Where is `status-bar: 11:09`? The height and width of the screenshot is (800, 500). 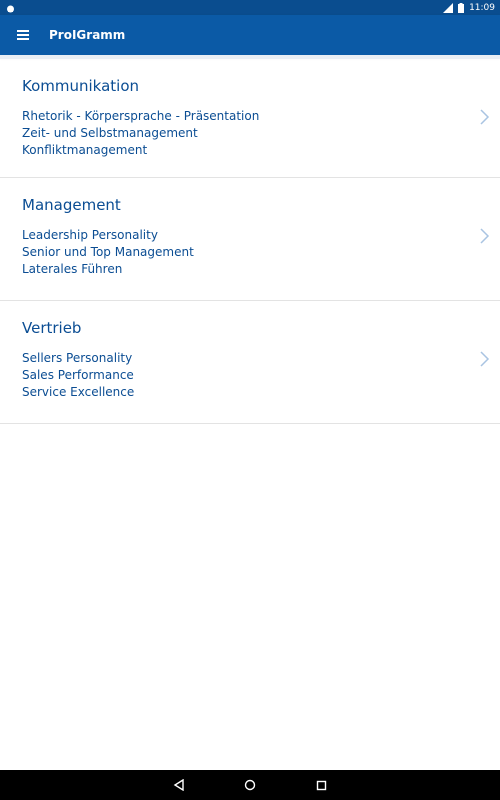
status-bar: 11:09 is located at coordinates (250, 7).